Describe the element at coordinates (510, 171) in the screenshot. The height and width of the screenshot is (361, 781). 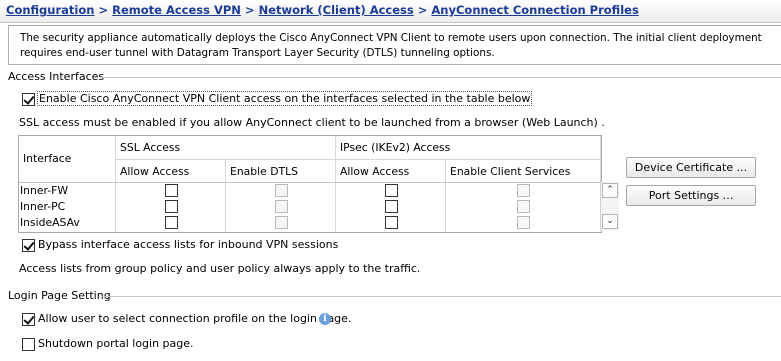
I see `column-header-enable-client-services: Enable Client Services` at that location.